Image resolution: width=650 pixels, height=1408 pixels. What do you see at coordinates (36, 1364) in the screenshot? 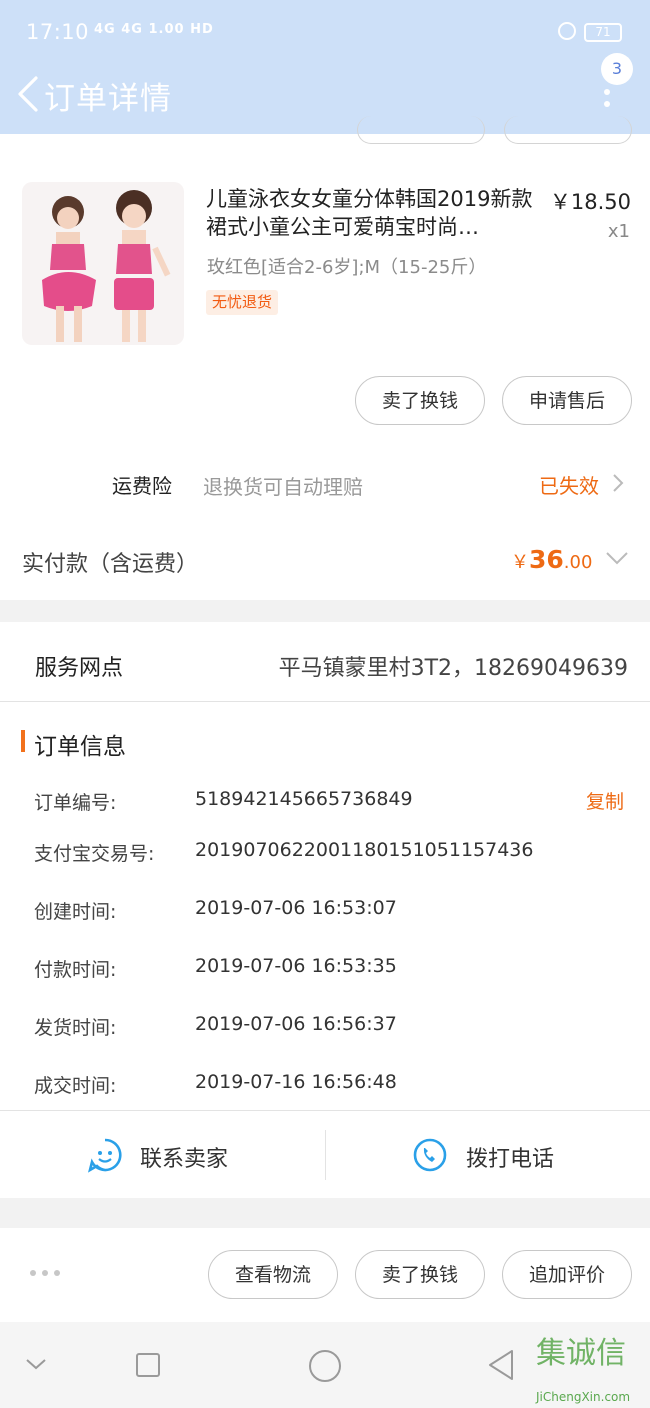
I see `nav-collapse-icon` at bounding box center [36, 1364].